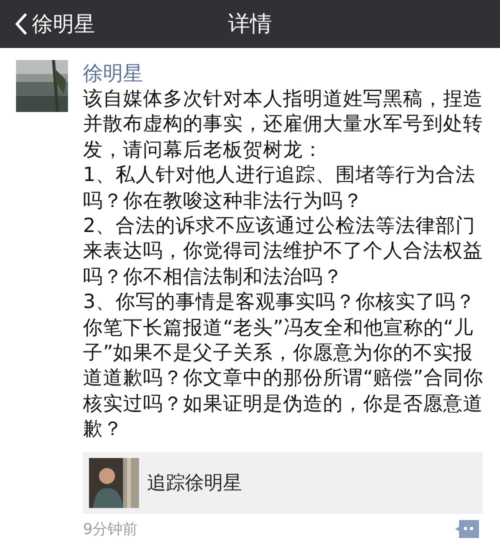 This screenshot has width=500, height=540. What do you see at coordinates (283, 483) in the screenshot?
I see `link-card: 追踪徐明星` at bounding box center [283, 483].